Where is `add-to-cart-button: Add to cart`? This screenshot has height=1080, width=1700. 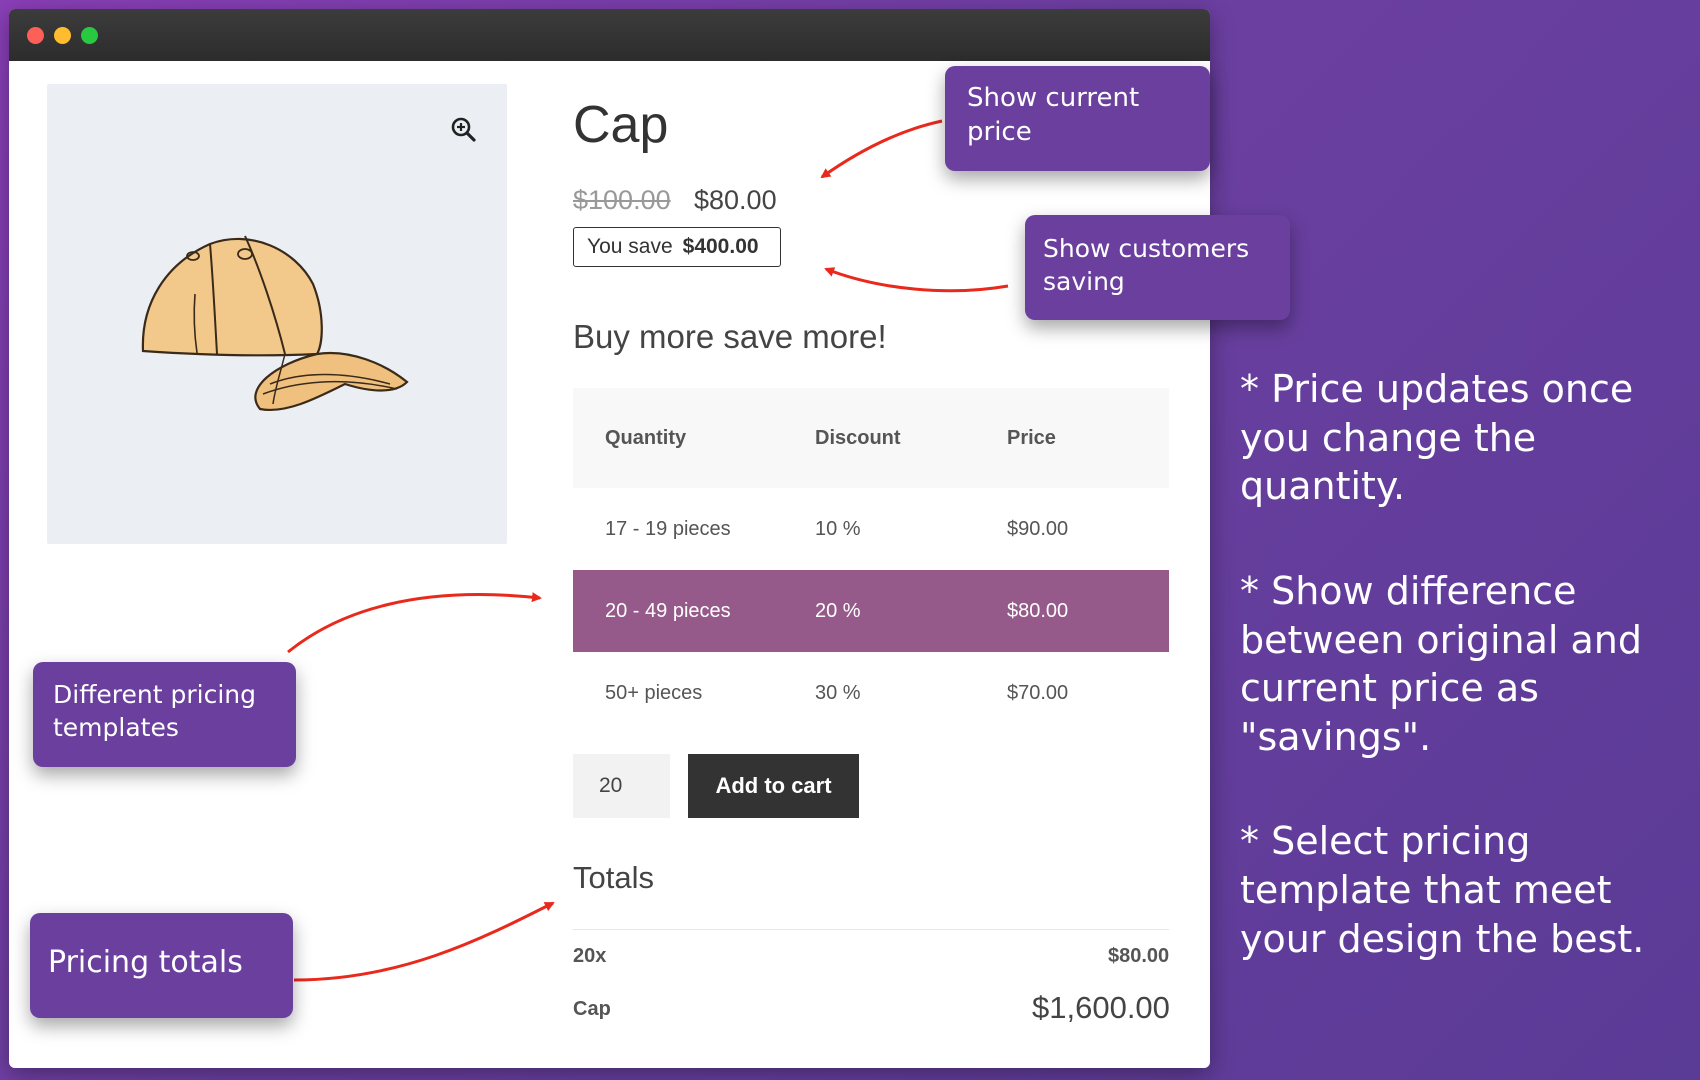
add-to-cart-button: Add to cart is located at coordinates (773, 786).